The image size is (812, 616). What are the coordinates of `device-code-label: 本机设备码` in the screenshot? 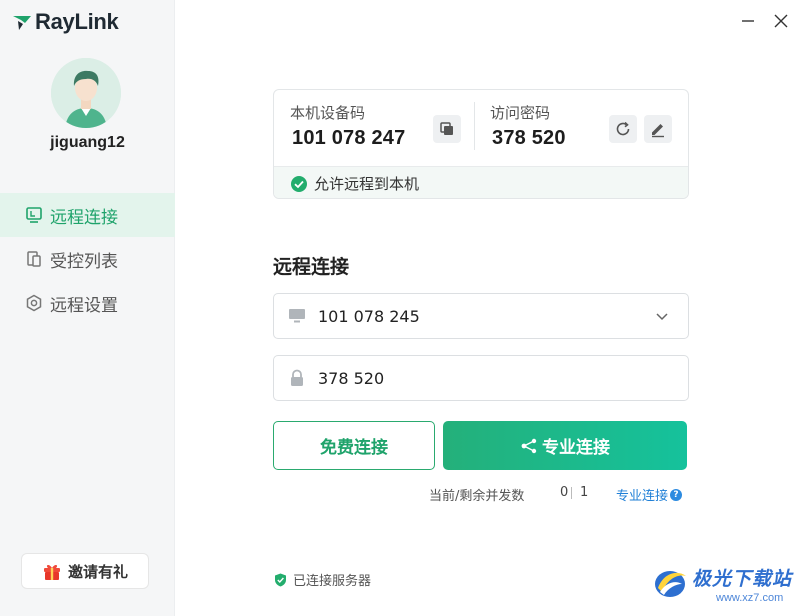 It's located at (328, 113).